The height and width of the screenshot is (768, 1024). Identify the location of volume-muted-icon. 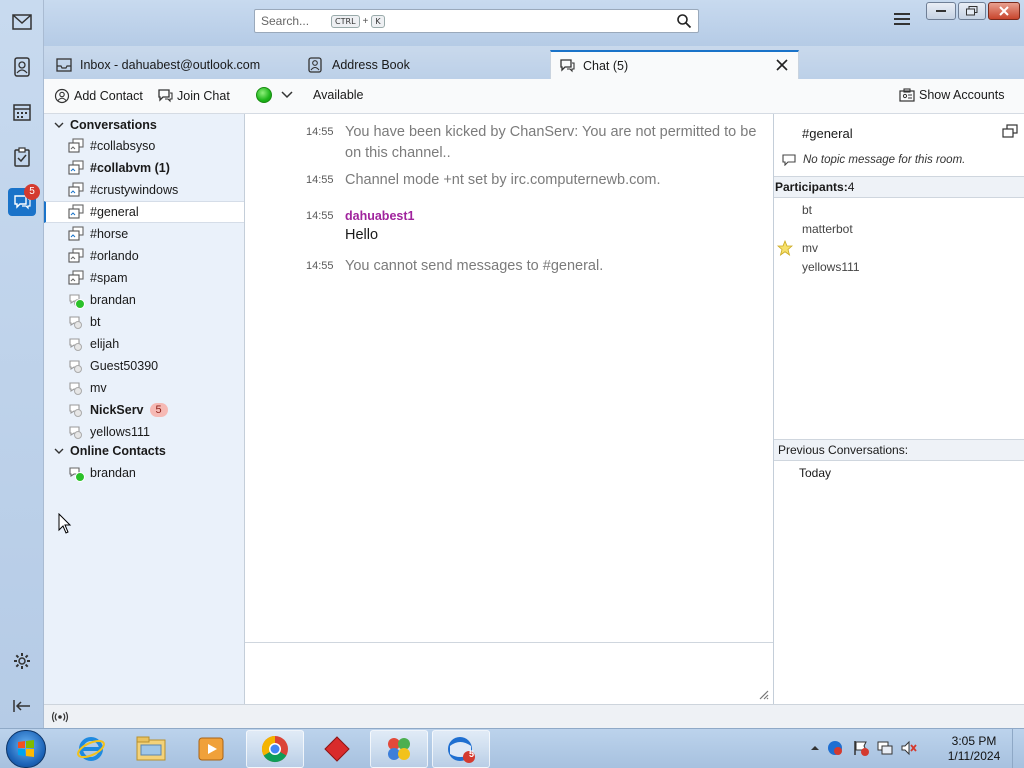
(909, 748).